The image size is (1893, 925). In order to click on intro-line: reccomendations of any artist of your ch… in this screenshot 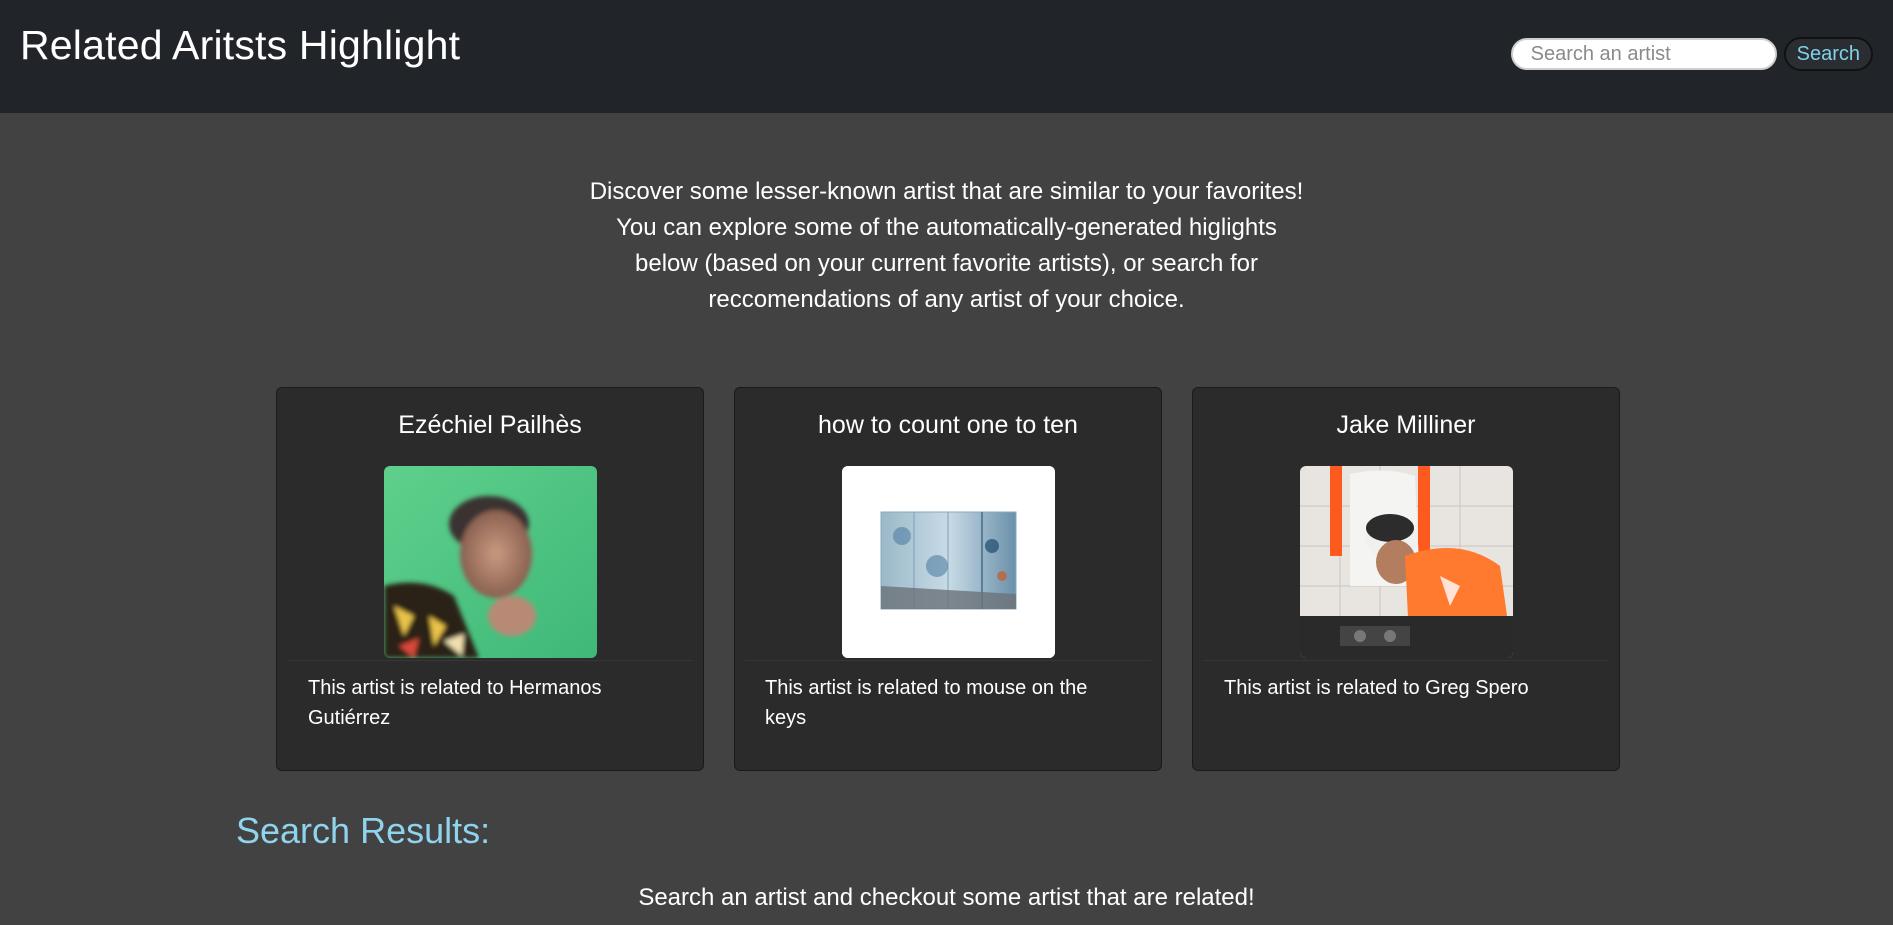, I will do `click(946, 299)`.